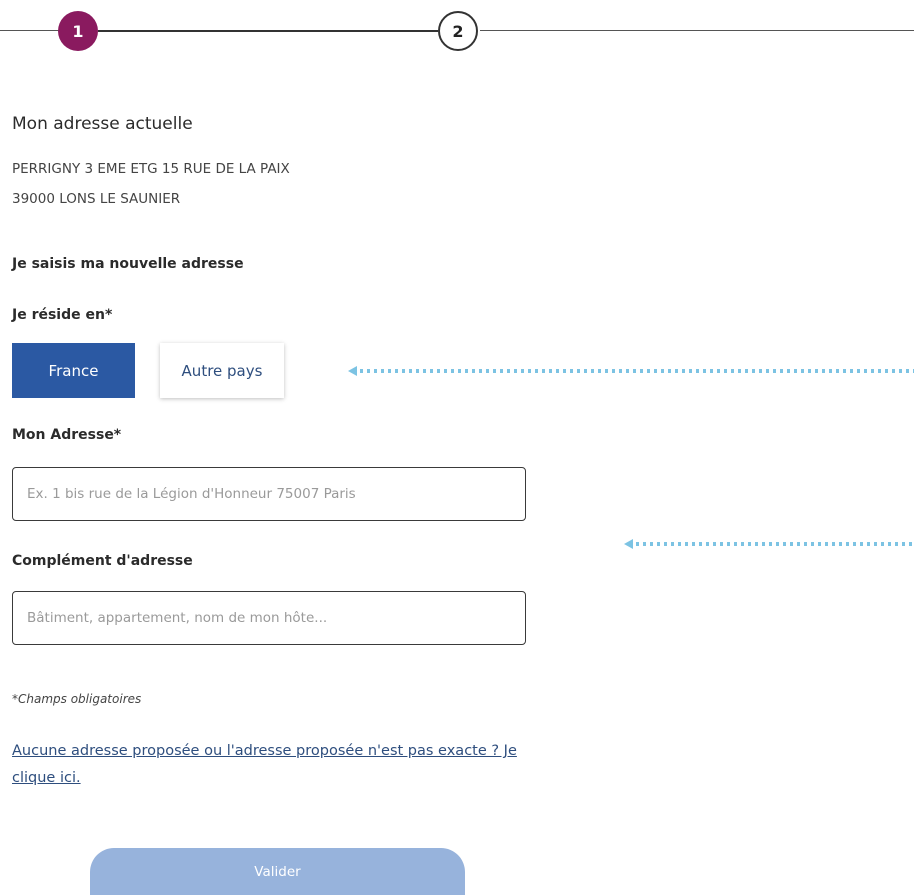 This screenshot has width=914, height=895. I want to click on stepper-line-right, so click(697, 30).